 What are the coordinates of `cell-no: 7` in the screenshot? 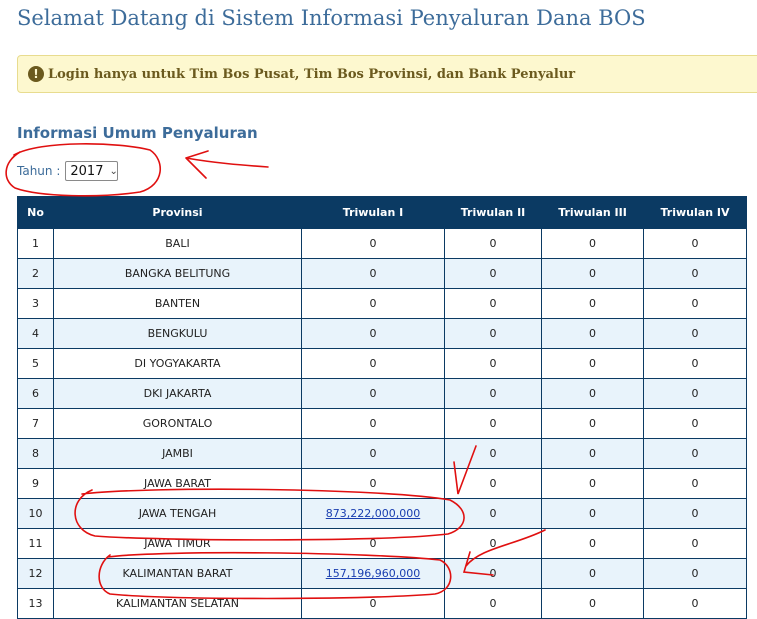 It's located at (35, 423).